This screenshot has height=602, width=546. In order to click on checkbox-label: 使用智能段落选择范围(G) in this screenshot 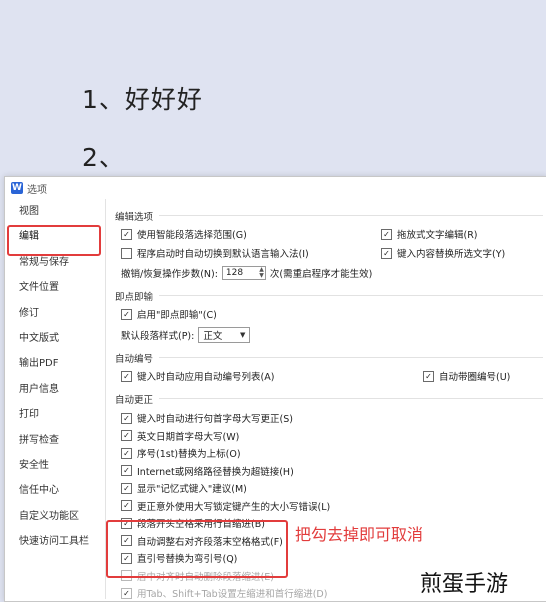, I will do `click(192, 235)`.